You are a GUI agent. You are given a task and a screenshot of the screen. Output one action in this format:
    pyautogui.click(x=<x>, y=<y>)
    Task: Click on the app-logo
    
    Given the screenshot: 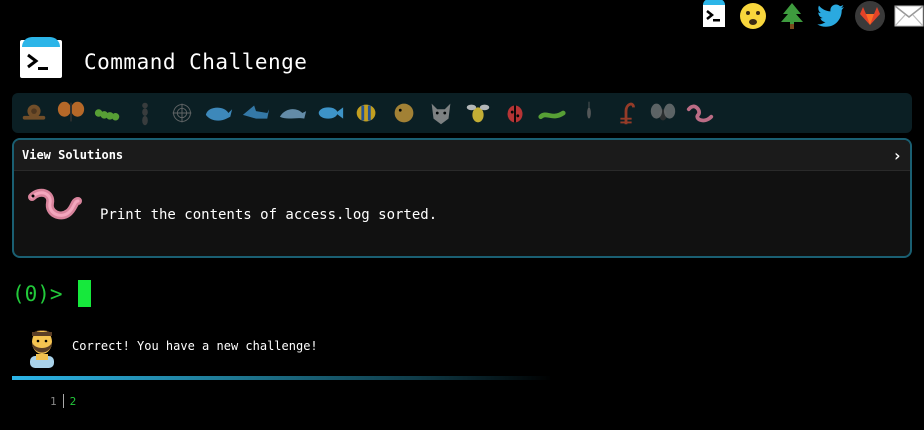 What is the action you would take?
    pyautogui.click(x=41, y=57)
    